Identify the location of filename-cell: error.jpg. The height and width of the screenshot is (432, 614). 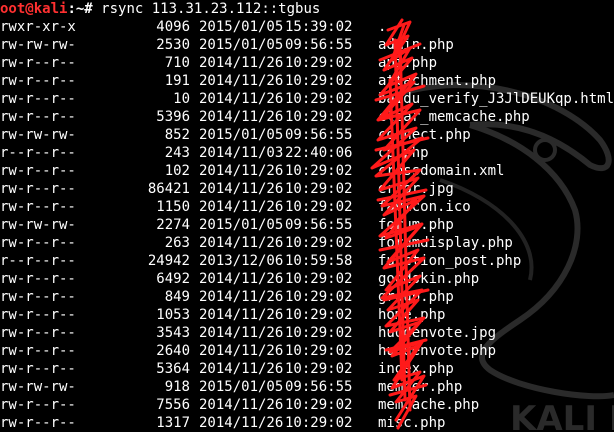
(416, 189).